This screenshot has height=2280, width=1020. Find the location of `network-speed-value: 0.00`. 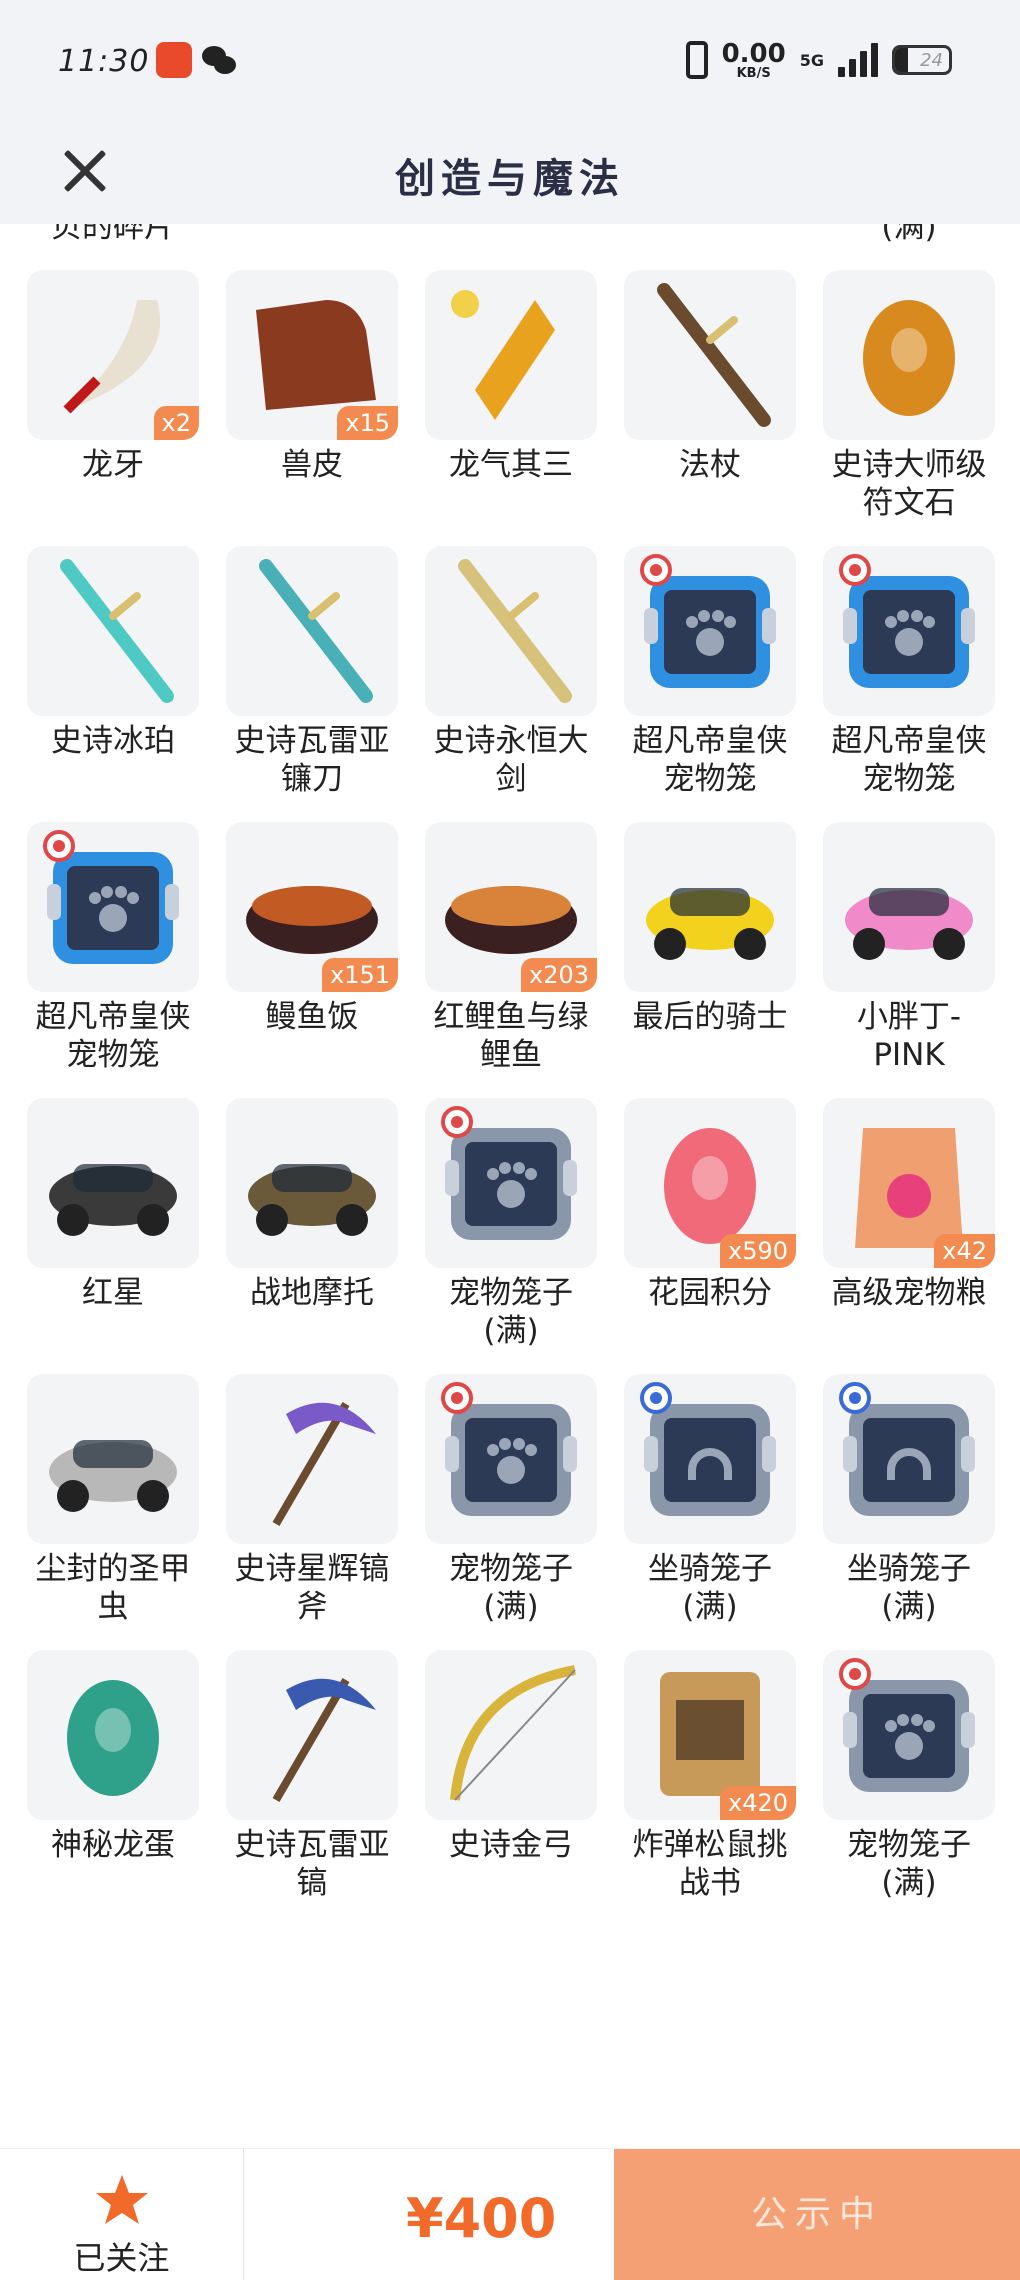

network-speed-value: 0.00 is located at coordinates (753, 53).